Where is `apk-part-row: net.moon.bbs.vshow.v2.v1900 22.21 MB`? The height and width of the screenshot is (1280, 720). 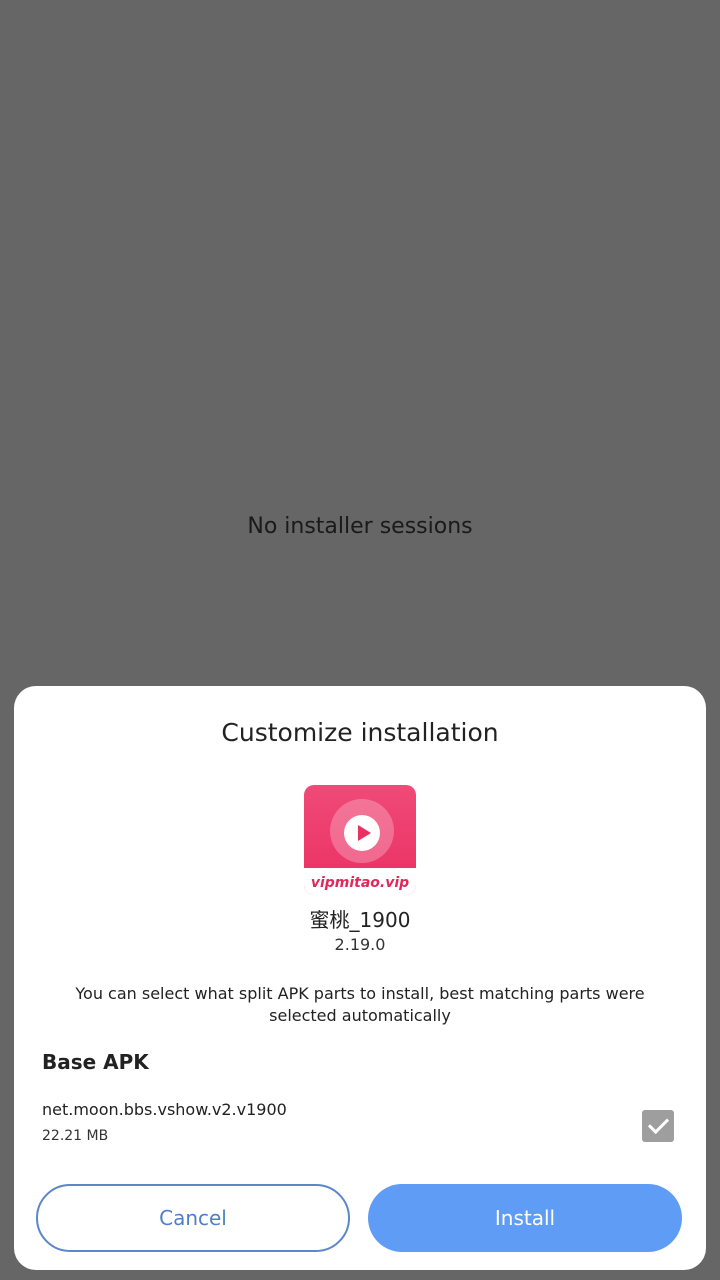
apk-part-row: net.moon.bbs.vshow.v2.v1900 22.21 MB is located at coordinates (360, 1126).